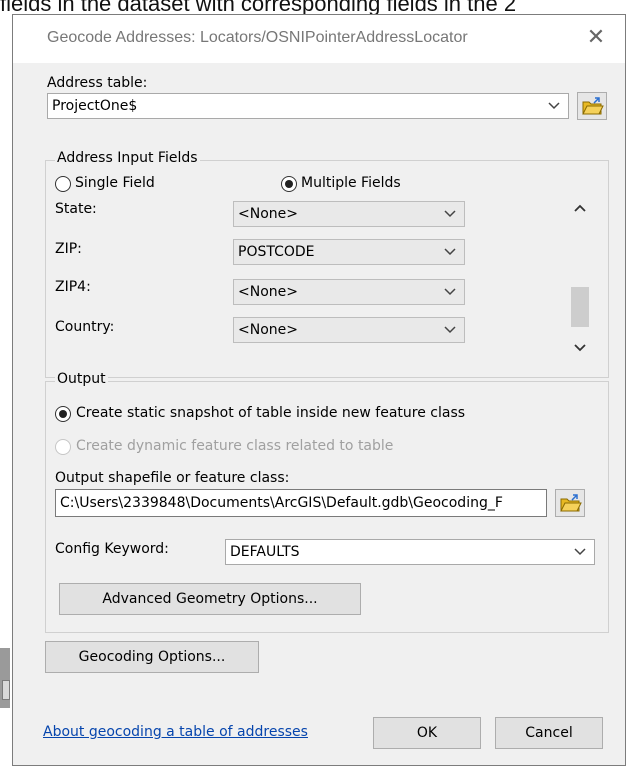  Describe the element at coordinates (265, 552) in the screenshot. I see `config-keyword-value: DEFAULTS` at that location.